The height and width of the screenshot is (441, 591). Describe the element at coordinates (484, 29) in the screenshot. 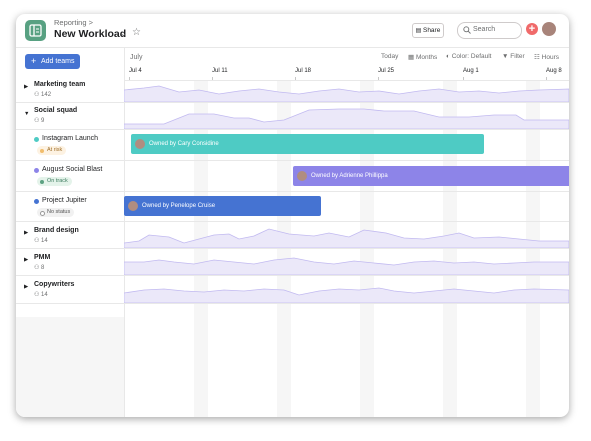

I see `search-placeholder: Search` at that location.